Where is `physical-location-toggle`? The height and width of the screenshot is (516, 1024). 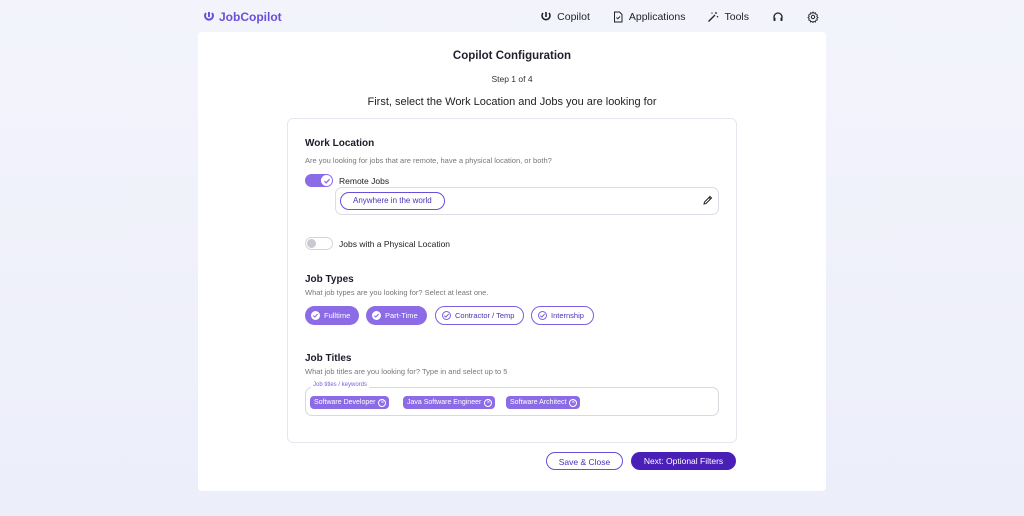
physical-location-toggle is located at coordinates (319, 243).